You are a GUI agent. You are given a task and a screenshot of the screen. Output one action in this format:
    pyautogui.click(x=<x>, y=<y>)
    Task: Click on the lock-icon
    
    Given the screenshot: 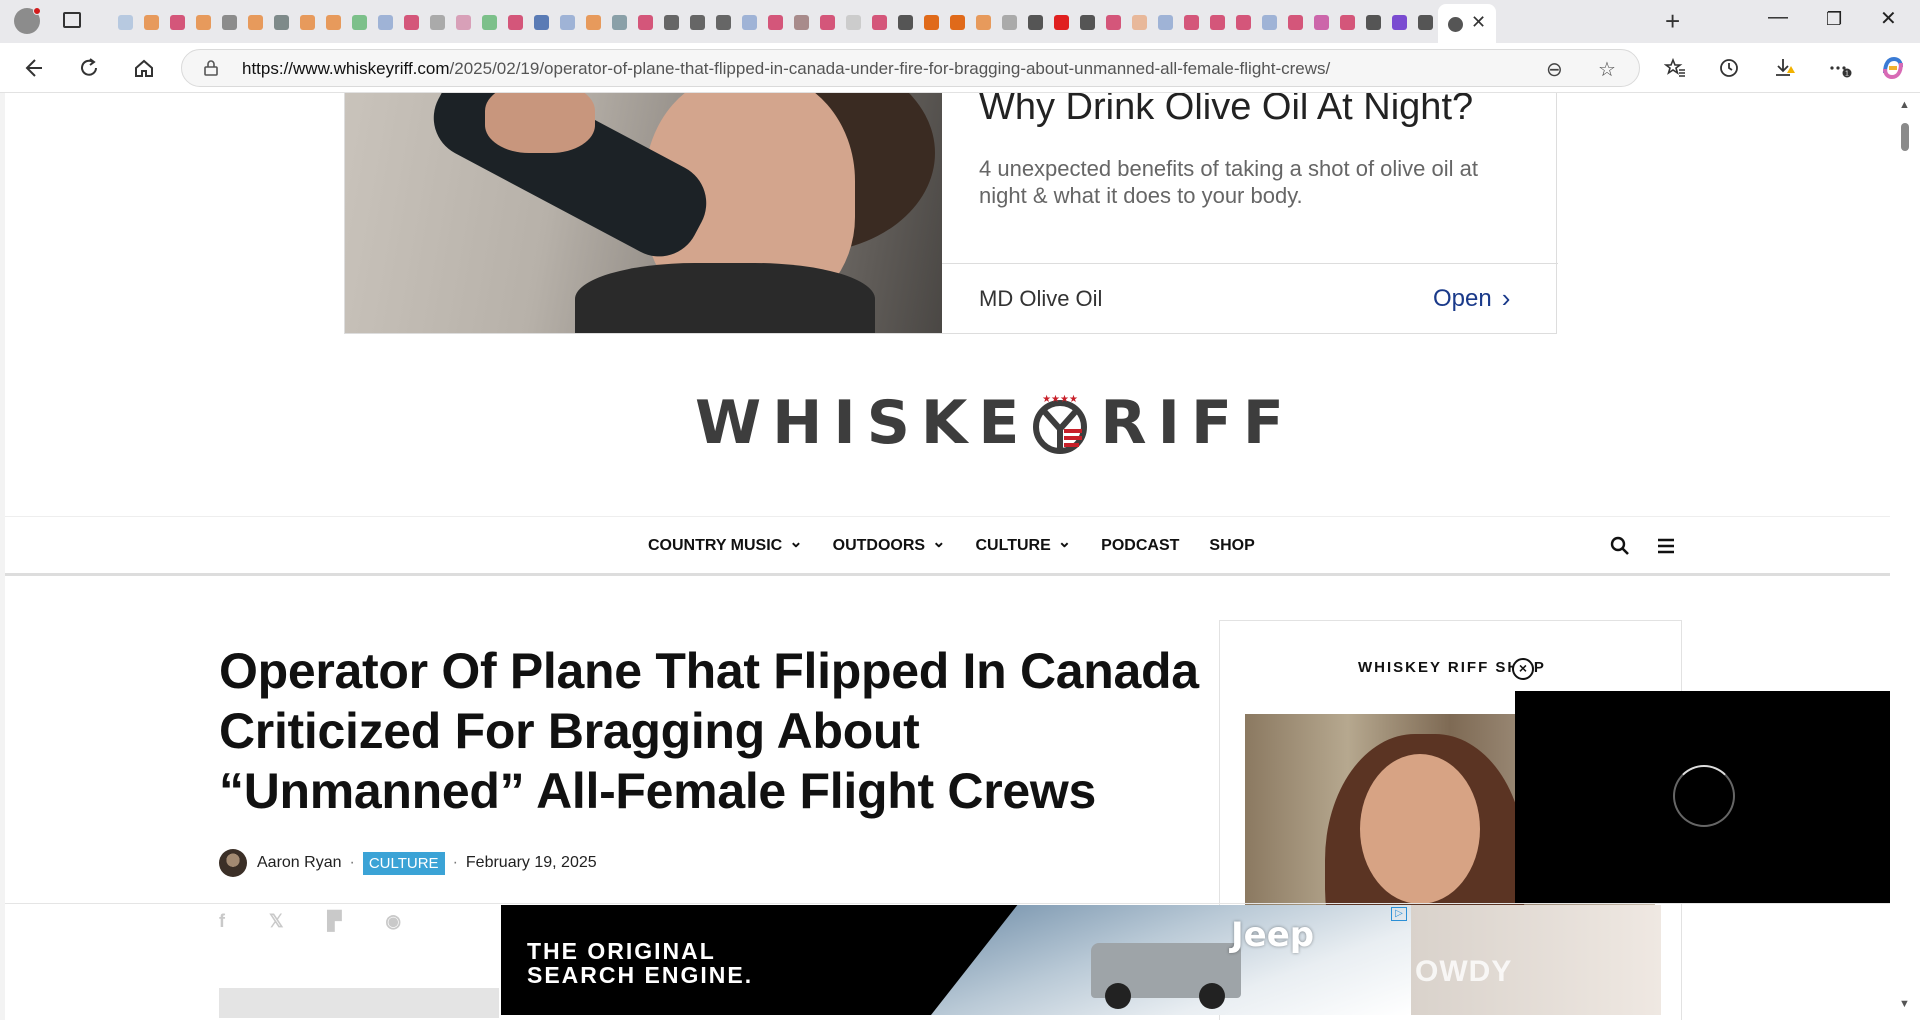 What is the action you would take?
    pyautogui.click(x=211, y=68)
    